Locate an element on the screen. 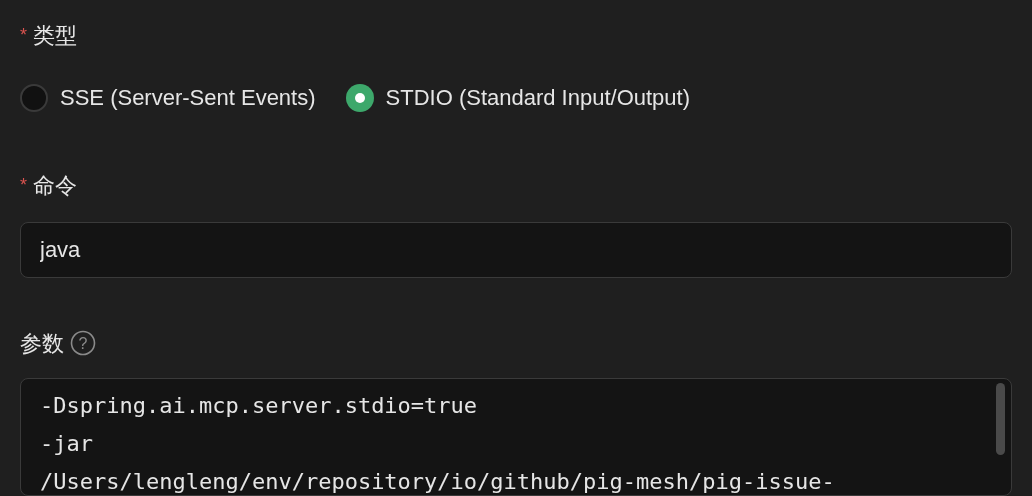  help-icon: ? is located at coordinates (83, 343).